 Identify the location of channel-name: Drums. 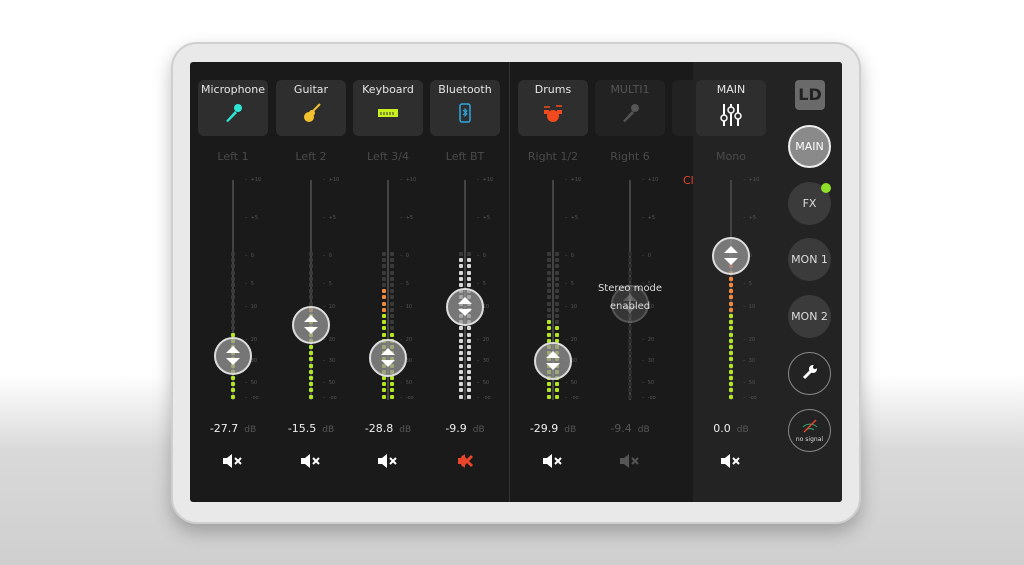
(553, 89).